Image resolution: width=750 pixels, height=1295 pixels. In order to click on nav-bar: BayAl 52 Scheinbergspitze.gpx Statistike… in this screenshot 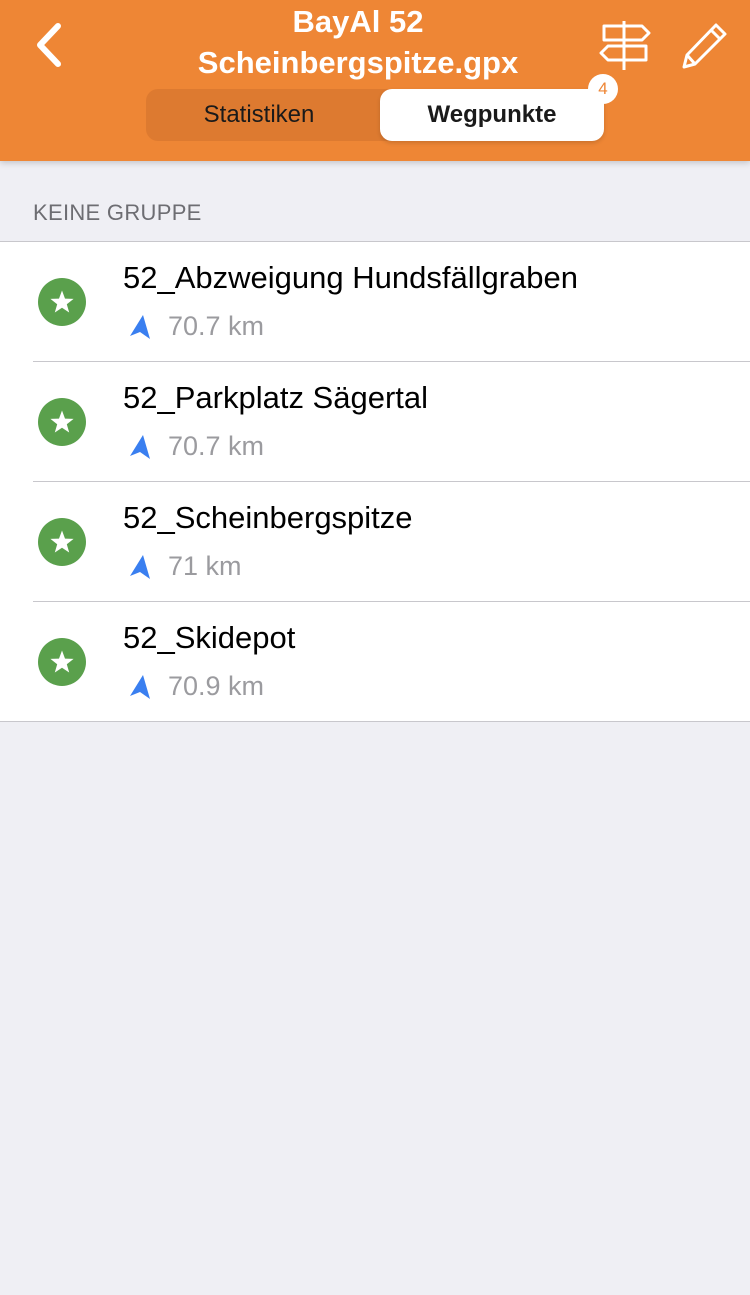, I will do `click(375, 80)`.